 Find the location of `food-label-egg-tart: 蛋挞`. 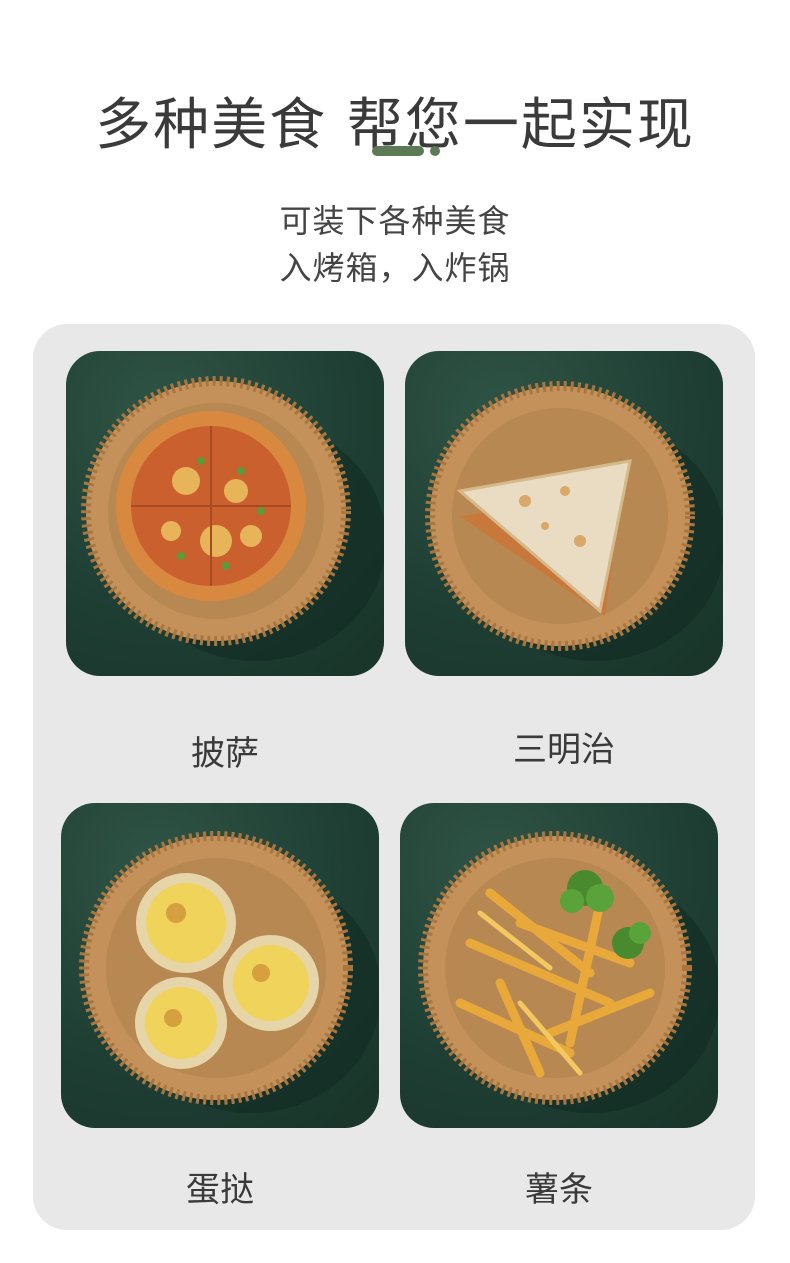

food-label-egg-tart: 蛋挞 is located at coordinates (220, 1190).